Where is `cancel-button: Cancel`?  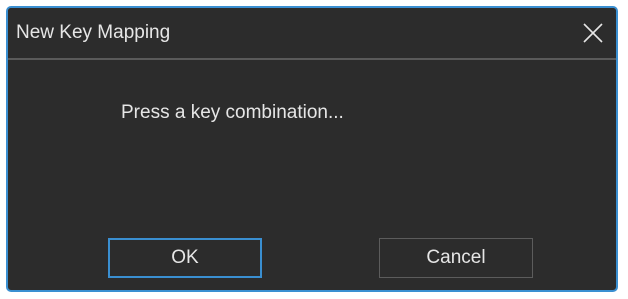
cancel-button: Cancel is located at coordinates (456, 258).